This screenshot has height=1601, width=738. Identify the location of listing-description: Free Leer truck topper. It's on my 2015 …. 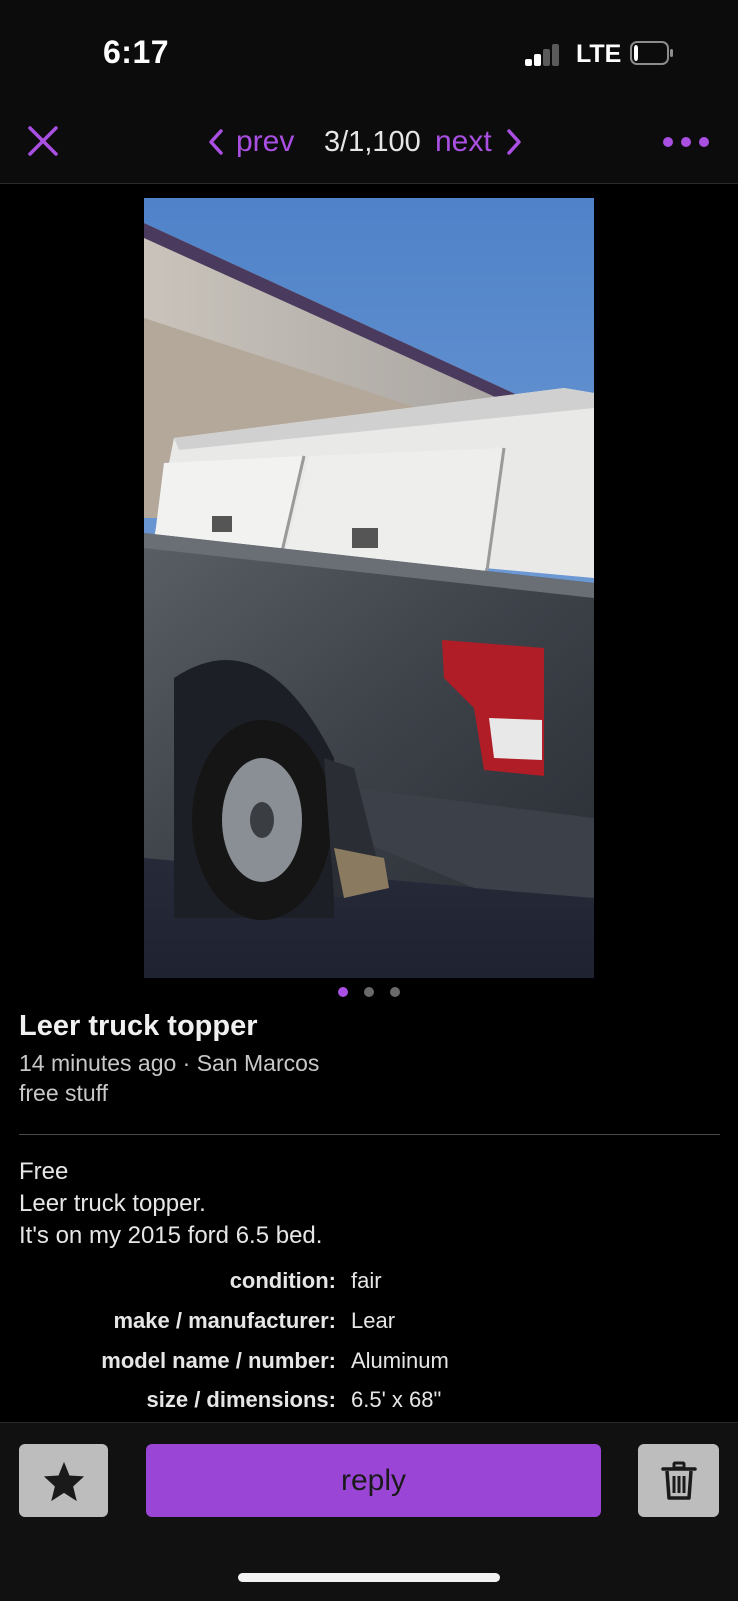
(170, 1204).